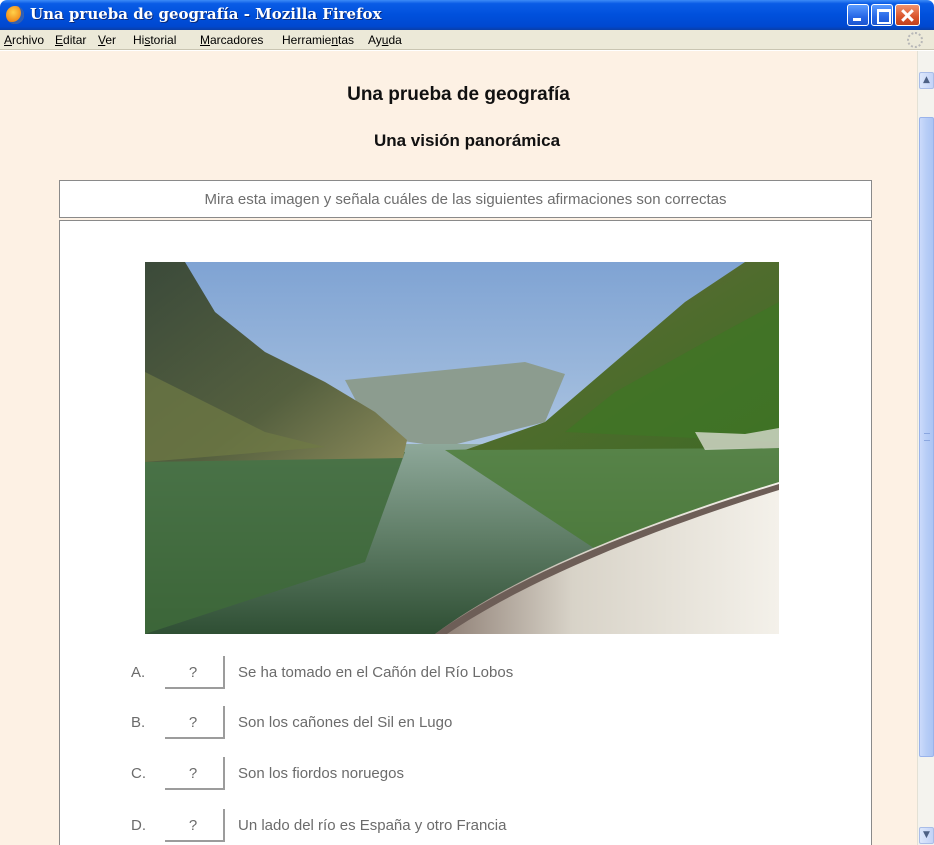 Image resolution: width=934 pixels, height=845 pixels. What do you see at coordinates (385, 40) in the screenshot?
I see `menu-ayuda: Ayuda` at bounding box center [385, 40].